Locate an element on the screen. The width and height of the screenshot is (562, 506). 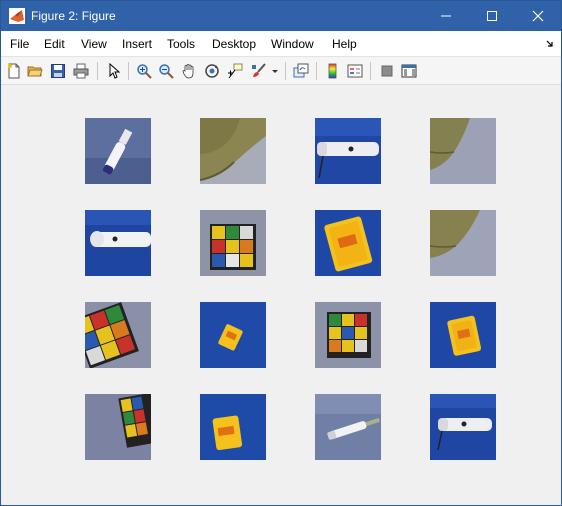
brush-button is located at coordinates (259, 71).